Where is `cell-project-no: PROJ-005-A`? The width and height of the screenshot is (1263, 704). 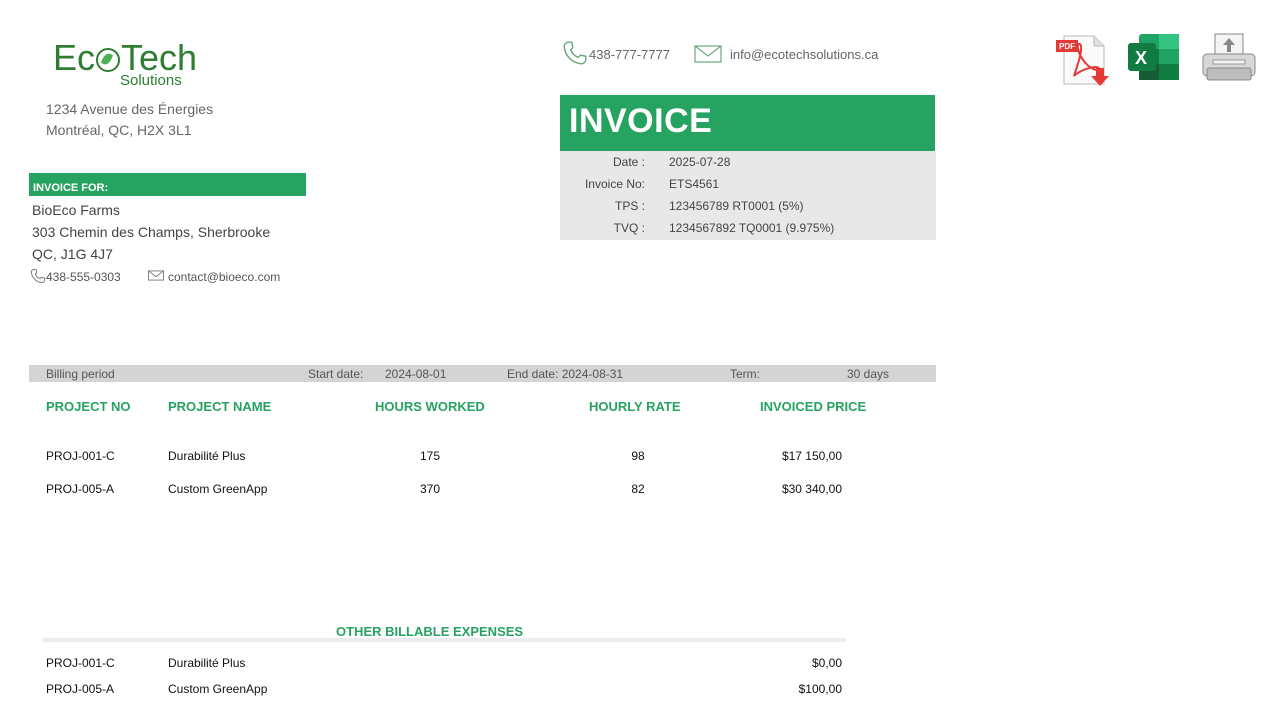
cell-project-no: PROJ-005-A is located at coordinates (80, 489).